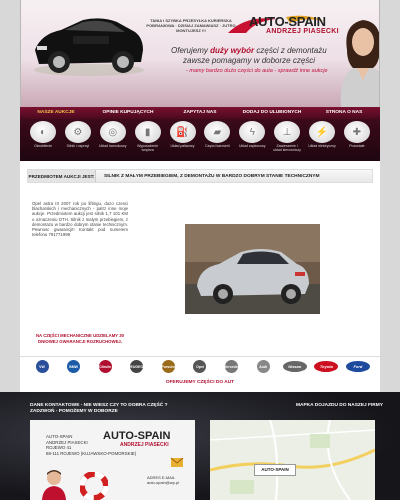  What do you see at coordinates (113, 146) in the screenshot?
I see `category-label: Układ hamulcowy` at bounding box center [113, 146].